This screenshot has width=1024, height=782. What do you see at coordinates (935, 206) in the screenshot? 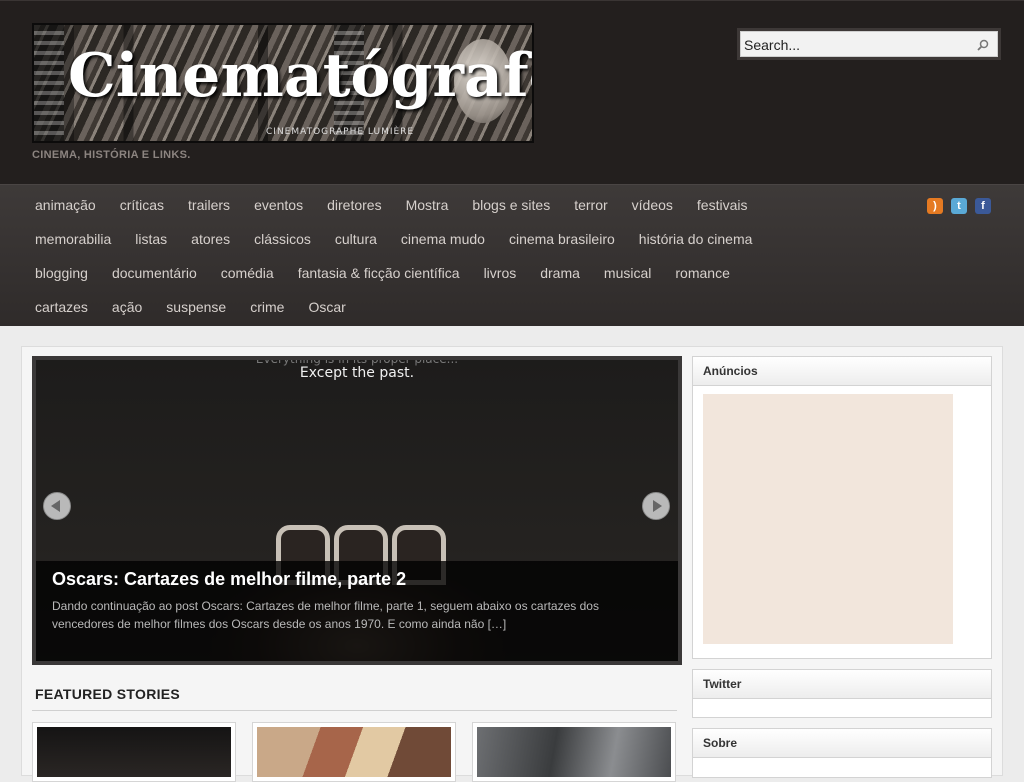
I see `rss-icon: )` at bounding box center [935, 206].